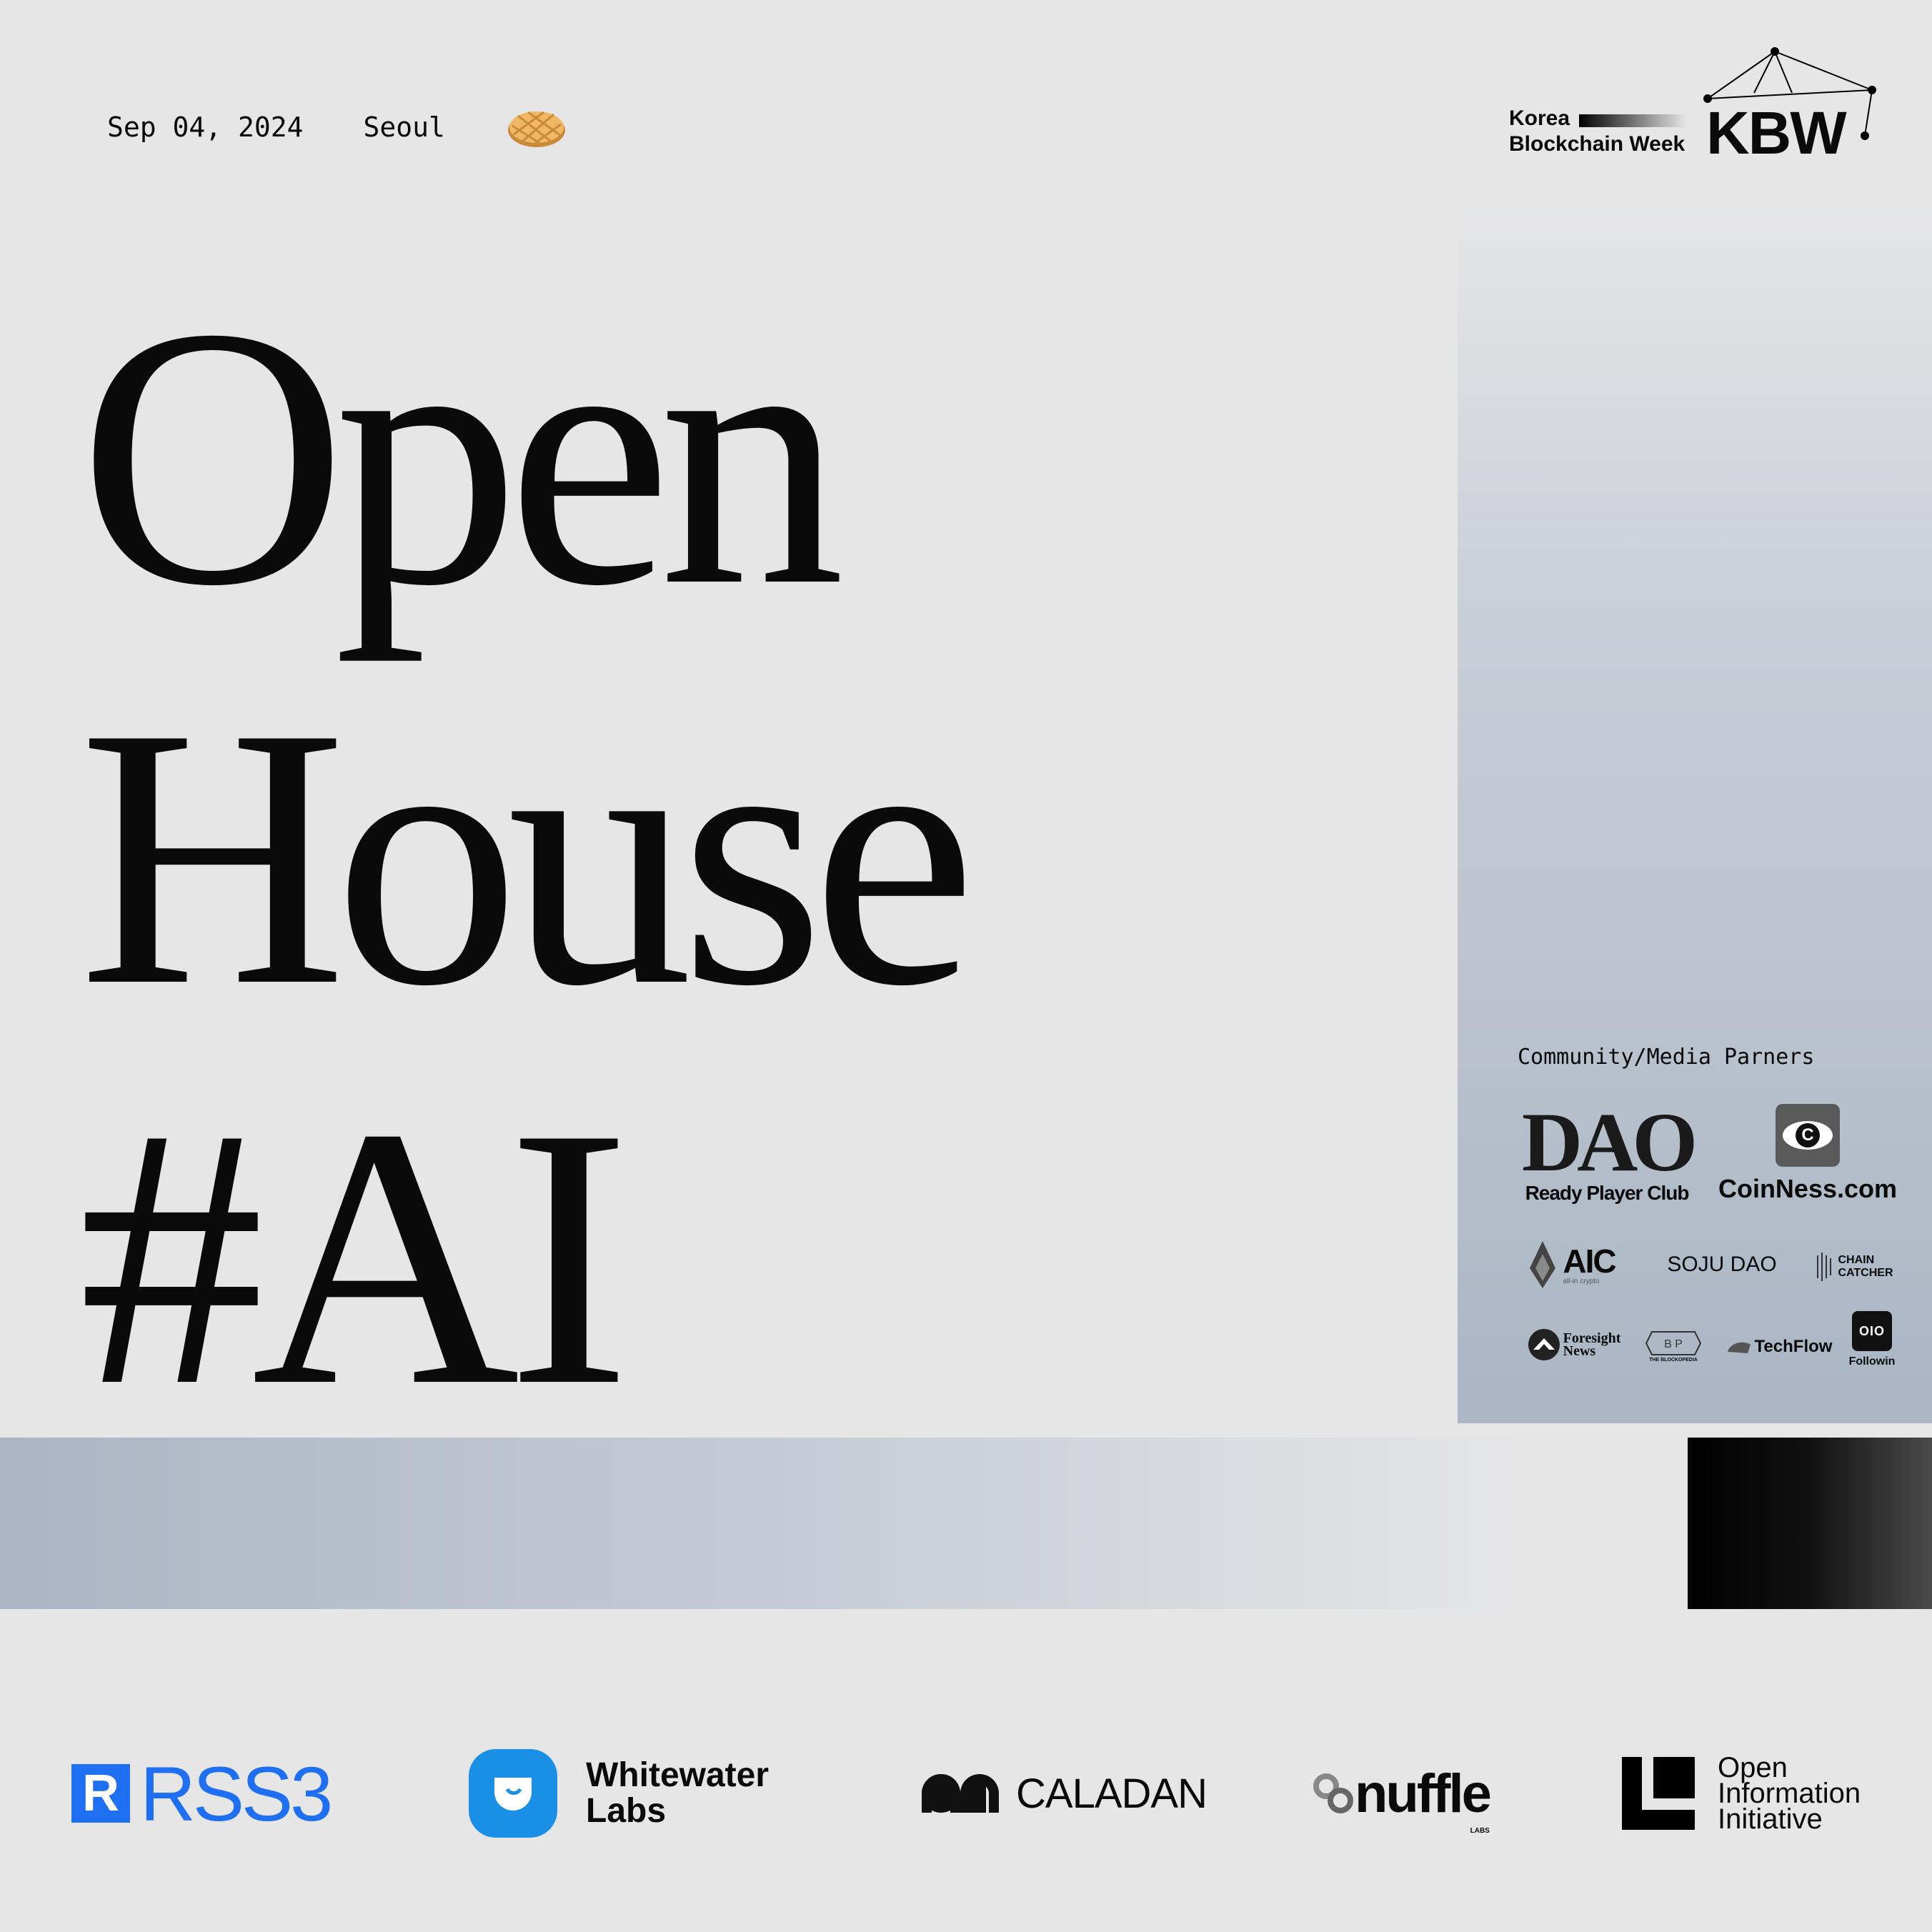  Describe the element at coordinates (1673, 1360) in the screenshot. I see `blockopedia-label: THE BLOCKOPEDIA` at that location.